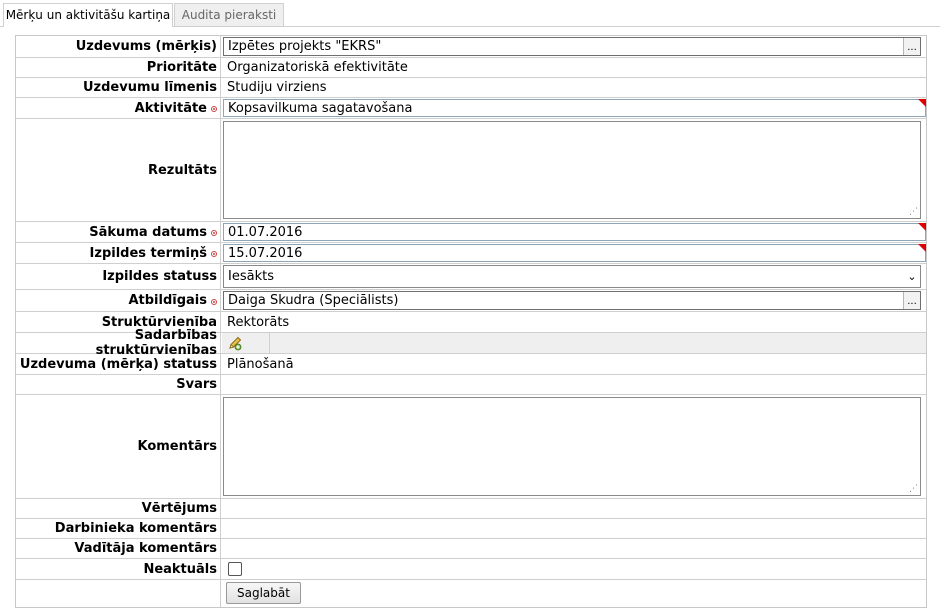 The image size is (940, 615). I want to click on rating-value, so click(574, 508).